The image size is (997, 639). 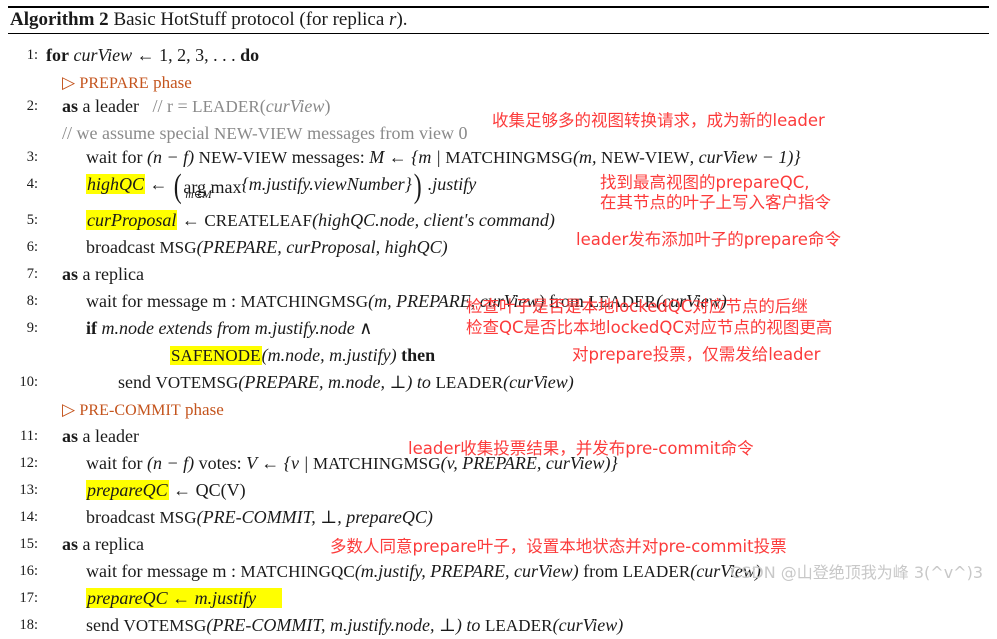 What do you see at coordinates (28, 598) in the screenshot?
I see `line-number-17: 17:` at bounding box center [28, 598].